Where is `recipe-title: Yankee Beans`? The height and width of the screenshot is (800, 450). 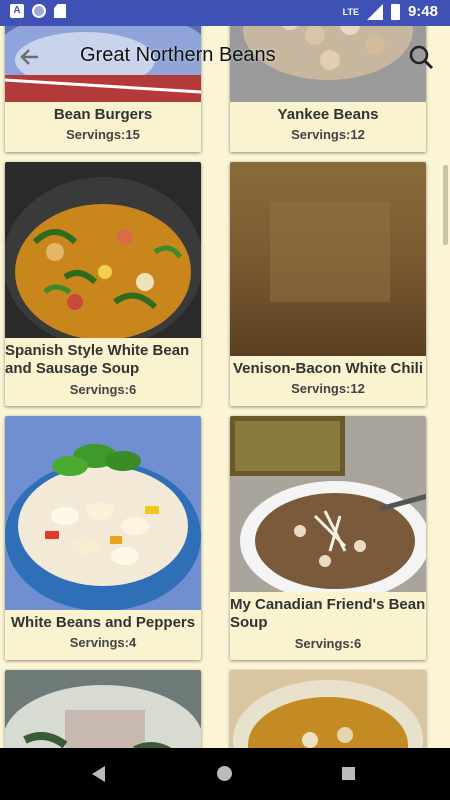 recipe-title: Yankee Beans is located at coordinates (328, 114).